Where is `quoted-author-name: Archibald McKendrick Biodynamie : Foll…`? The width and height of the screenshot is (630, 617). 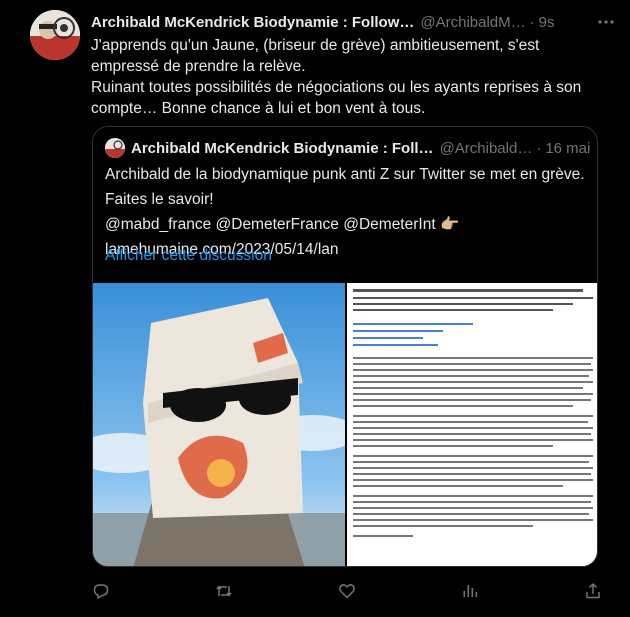
quoted-author-name: Archibald McKendrick Biodynamie : Foll… is located at coordinates (282, 148).